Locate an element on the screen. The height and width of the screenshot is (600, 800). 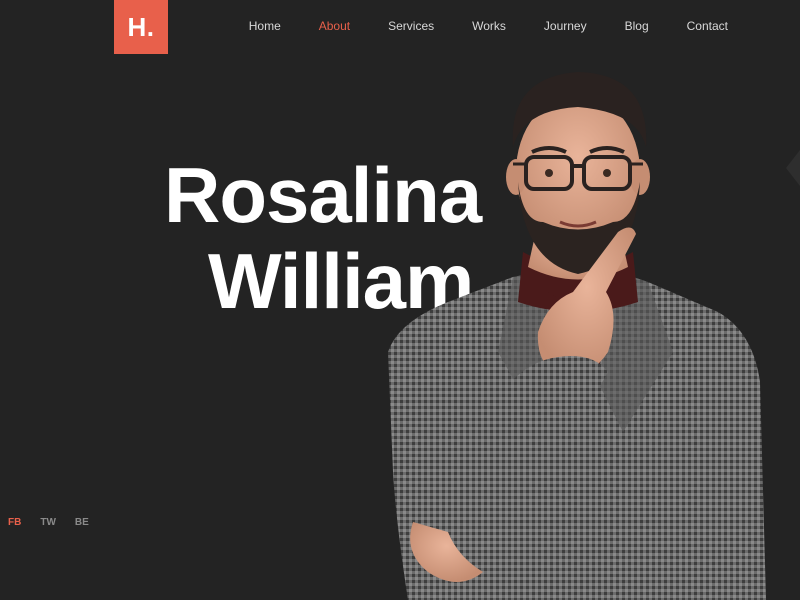
nav-item-contact: Contact is located at coordinates (707, 26).